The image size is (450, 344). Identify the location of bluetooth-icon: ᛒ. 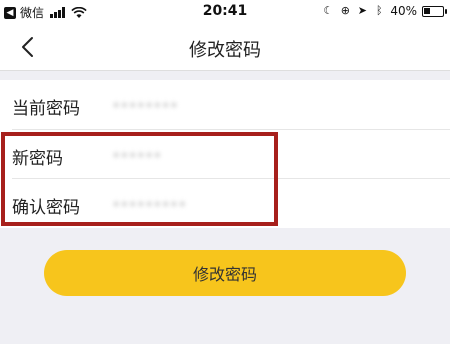
(379, 10).